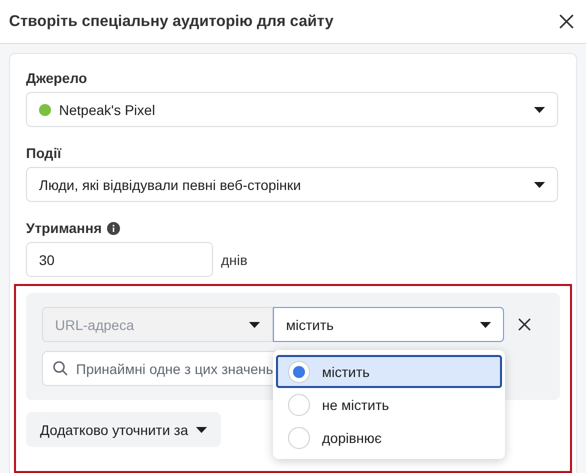 Image resolution: width=586 pixels, height=473 pixels. What do you see at coordinates (352, 438) in the screenshot?
I see `option-label: дорівнює` at bounding box center [352, 438].